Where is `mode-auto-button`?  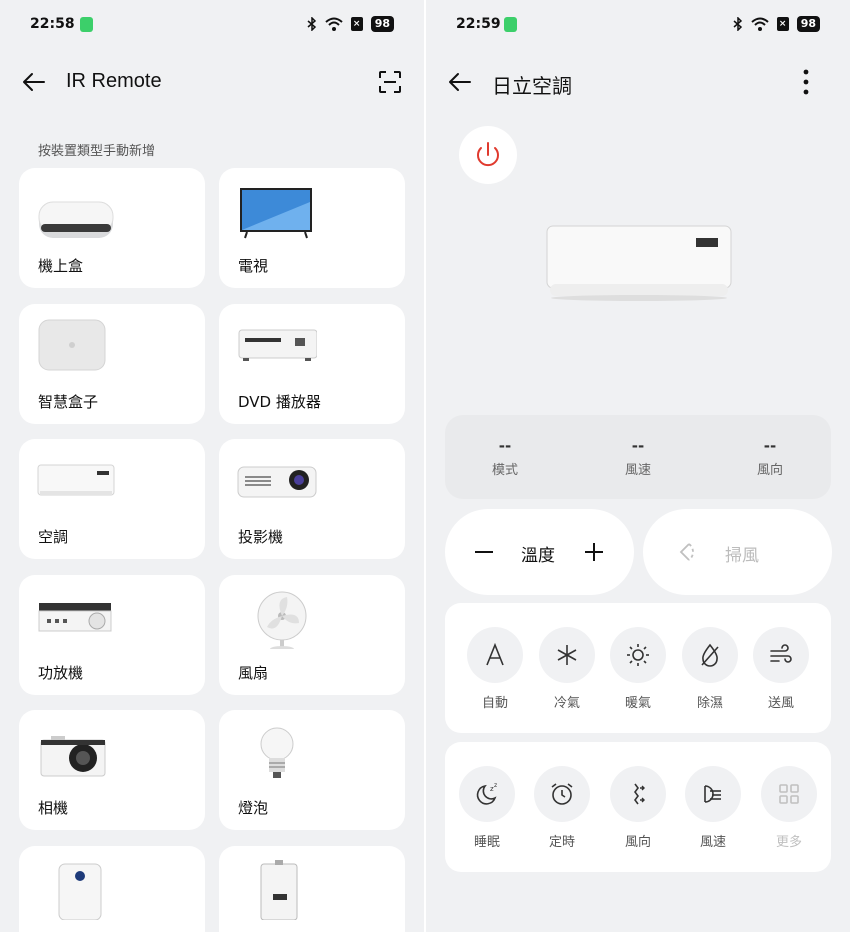 mode-auto-button is located at coordinates (495, 655).